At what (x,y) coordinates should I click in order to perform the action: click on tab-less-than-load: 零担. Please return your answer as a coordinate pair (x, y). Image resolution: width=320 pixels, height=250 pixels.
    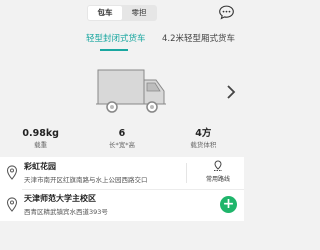
    Looking at the image, I should click on (139, 13).